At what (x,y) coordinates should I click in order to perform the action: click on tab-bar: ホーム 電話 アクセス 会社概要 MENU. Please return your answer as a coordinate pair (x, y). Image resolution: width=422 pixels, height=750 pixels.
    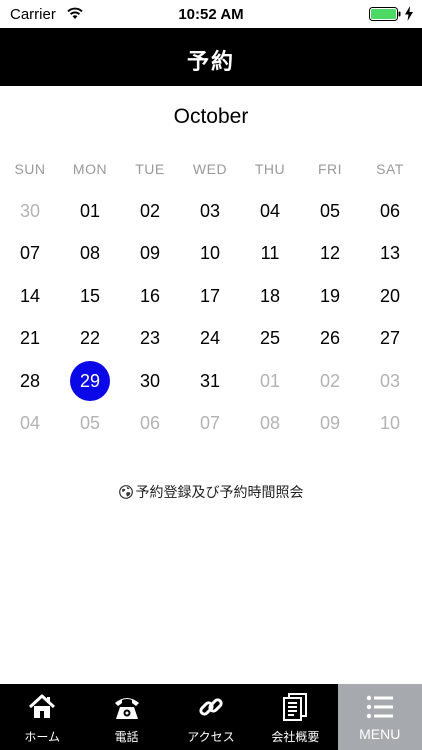
    Looking at the image, I should click on (211, 717).